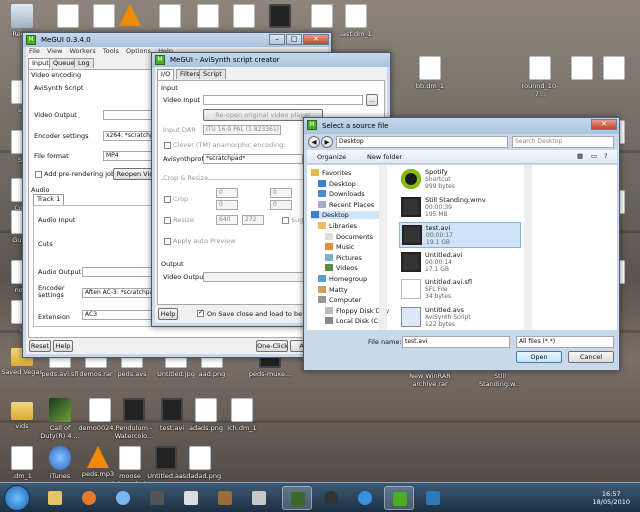 This screenshot has width=640, height=512. What do you see at coordinates (157, 498) in the screenshot?
I see `taskbar-media` at bounding box center [157, 498].